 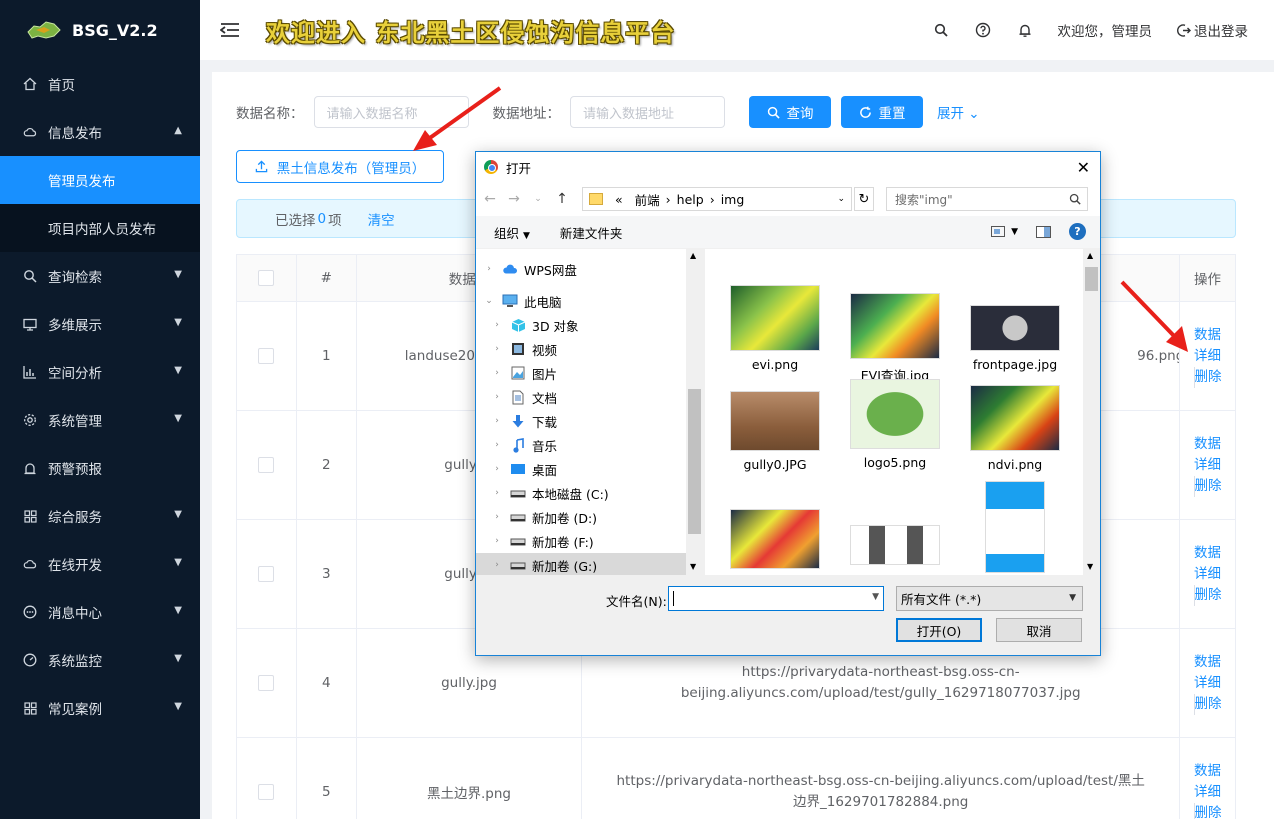 What do you see at coordinates (100, 612) in the screenshot?
I see `sidebar-item-message: 消息中心 ▼` at bounding box center [100, 612].